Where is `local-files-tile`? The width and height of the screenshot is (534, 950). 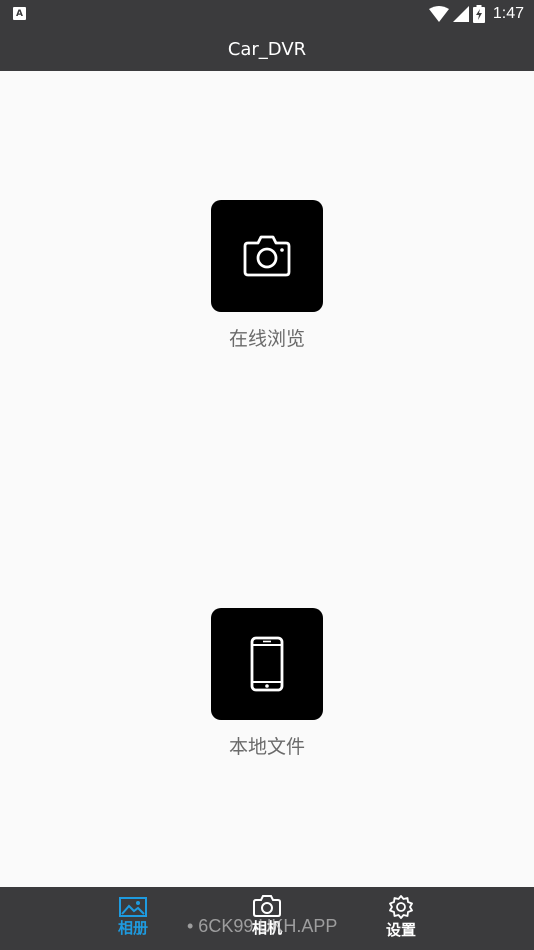 local-files-tile is located at coordinates (267, 664).